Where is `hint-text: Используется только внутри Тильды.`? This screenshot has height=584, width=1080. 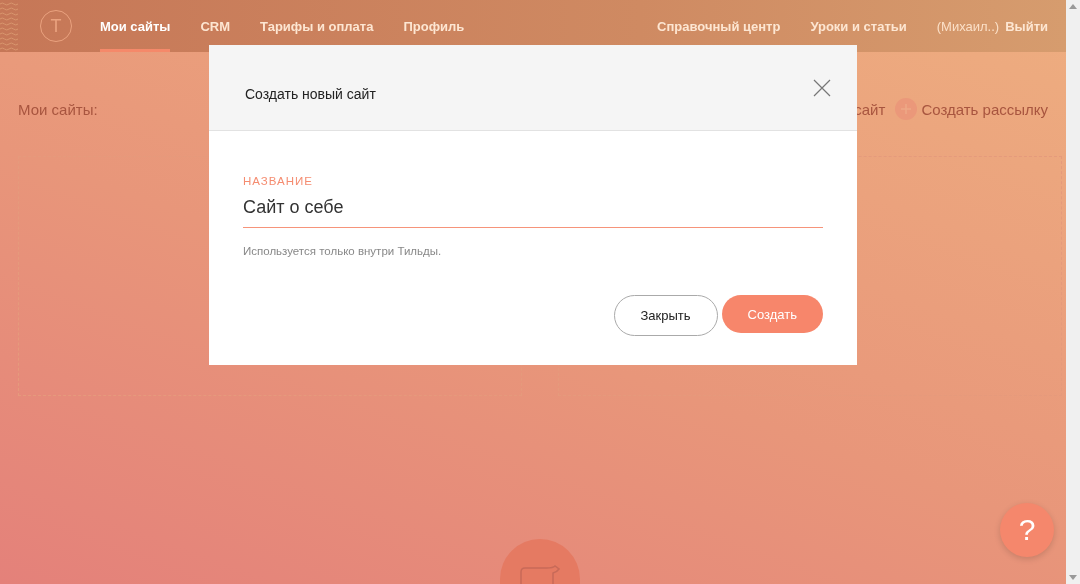 hint-text: Используется только внутри Тильды. is located at coordinates (343, 251).